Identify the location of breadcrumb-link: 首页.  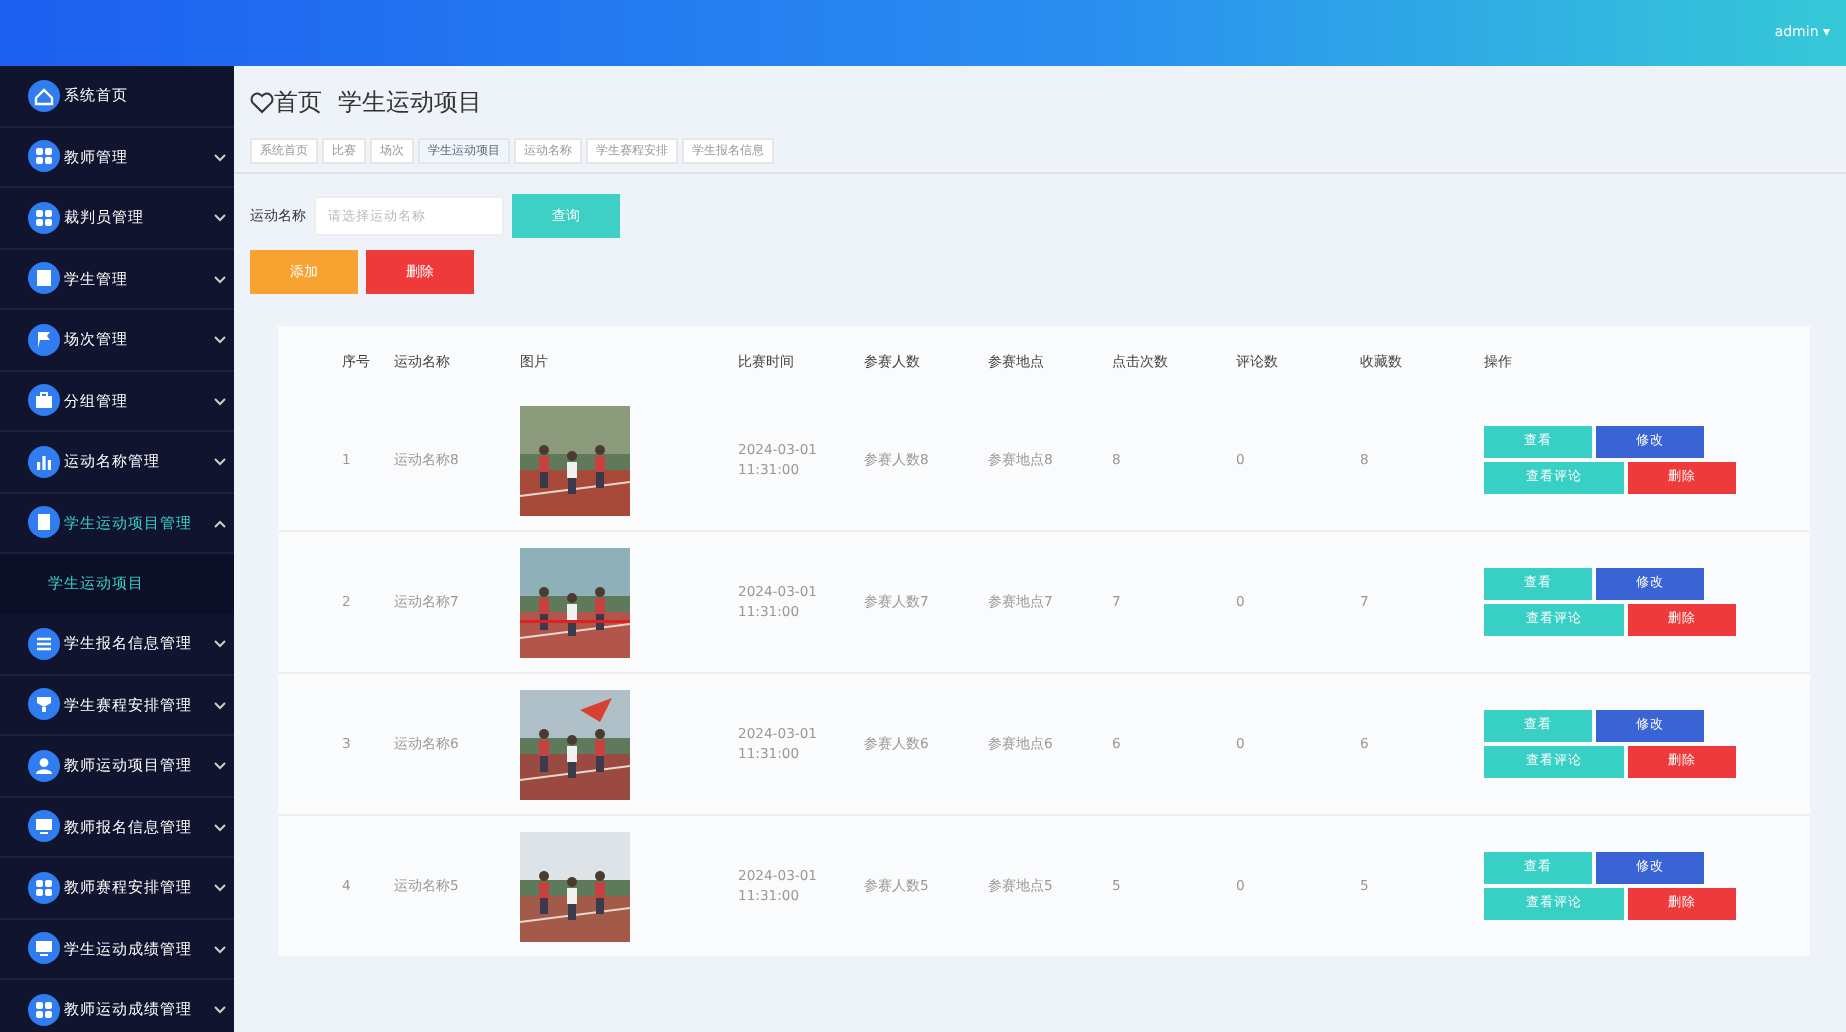
(286, 102).